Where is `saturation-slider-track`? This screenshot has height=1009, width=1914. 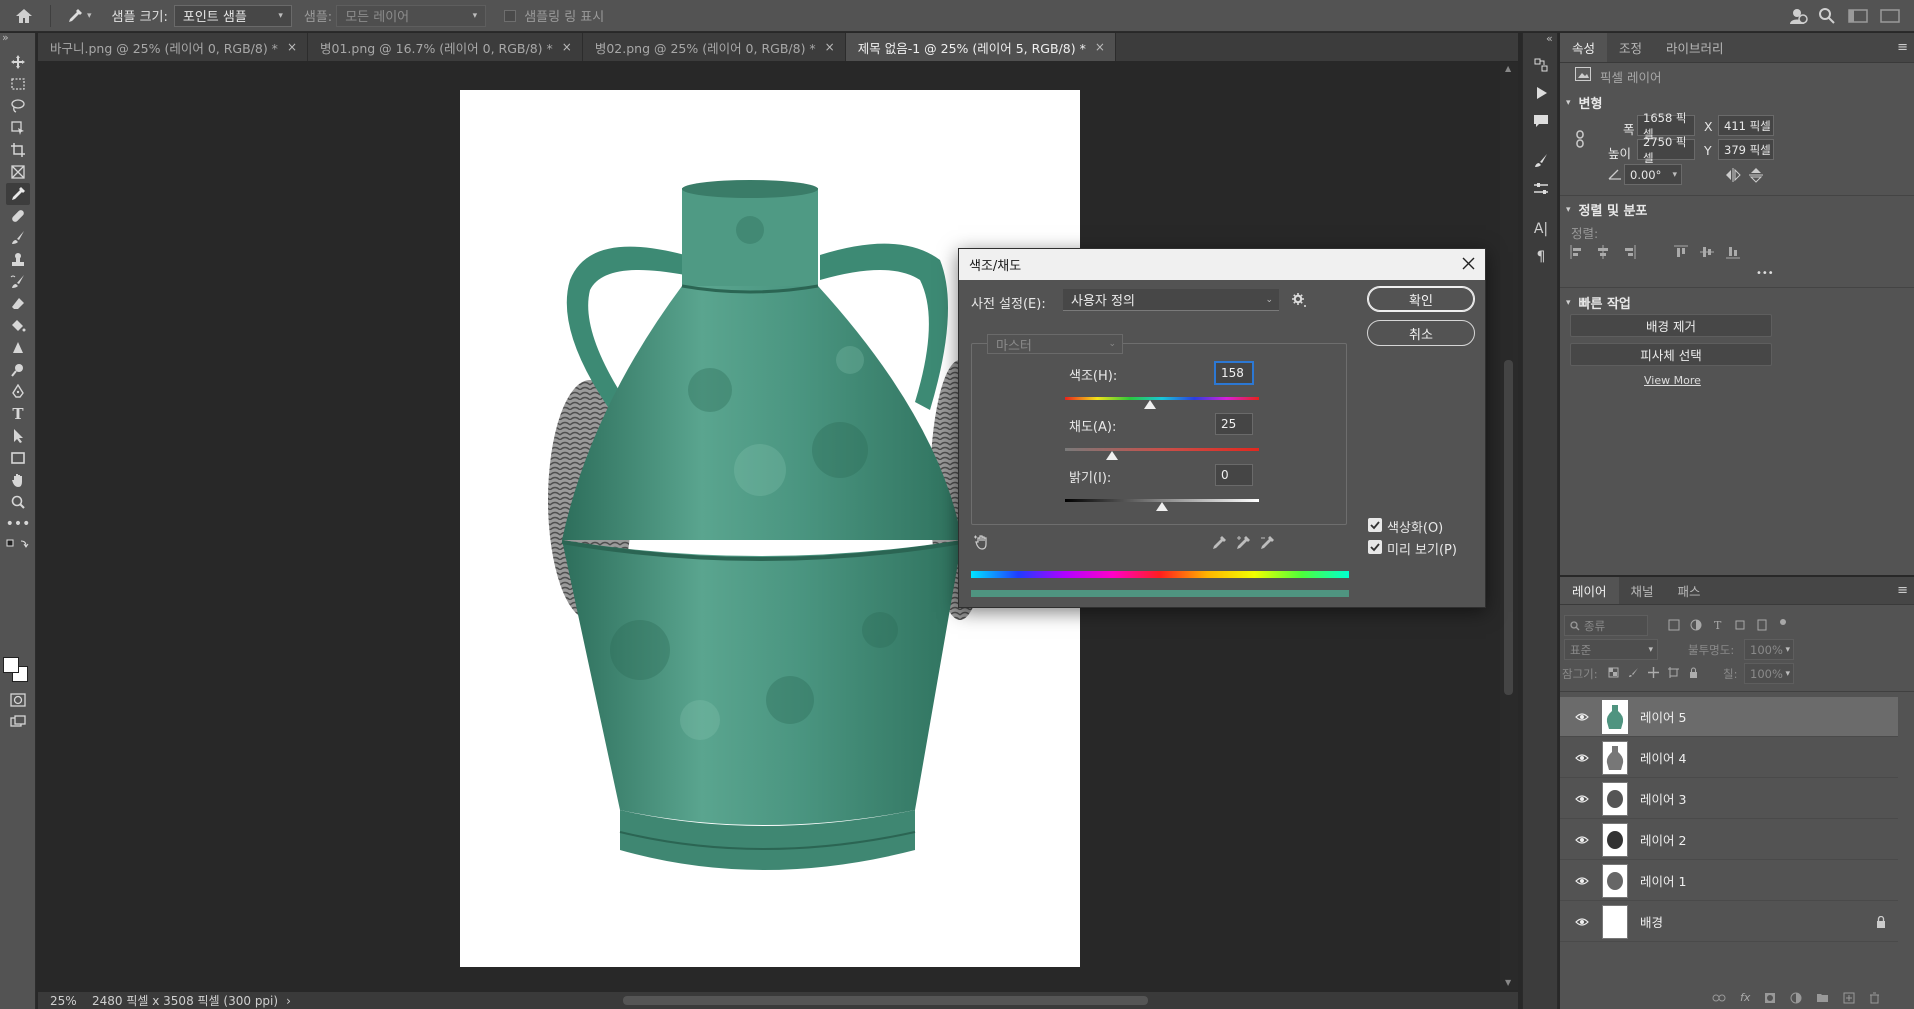
saturation-slider-track is located at coordinates (1162, 449).